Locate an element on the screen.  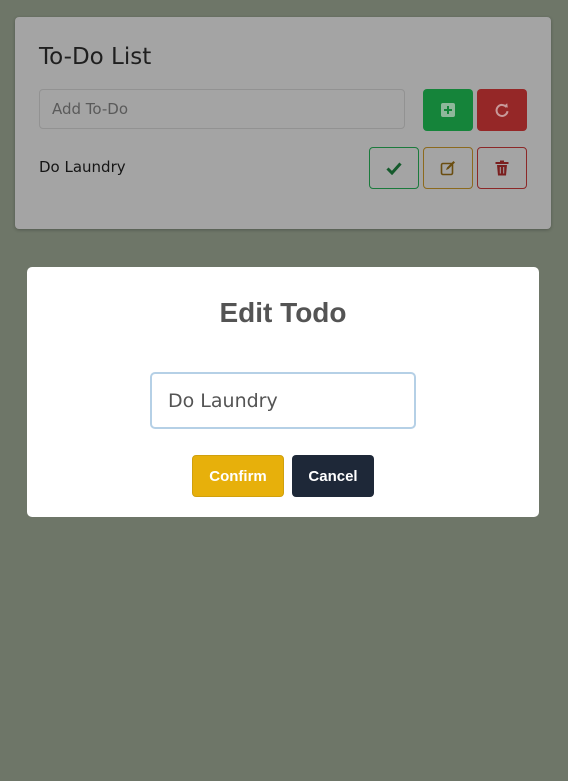
redo-icon is located at coordinates (502, 110).